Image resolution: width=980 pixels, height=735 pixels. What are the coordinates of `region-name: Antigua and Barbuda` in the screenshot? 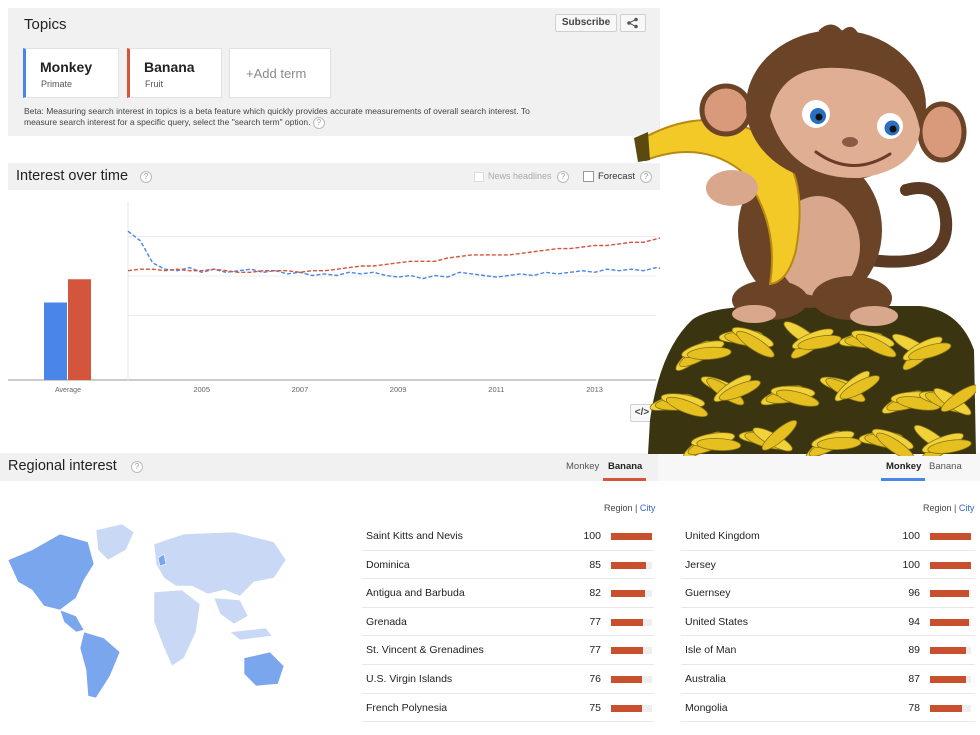 It's located at (415, 593).